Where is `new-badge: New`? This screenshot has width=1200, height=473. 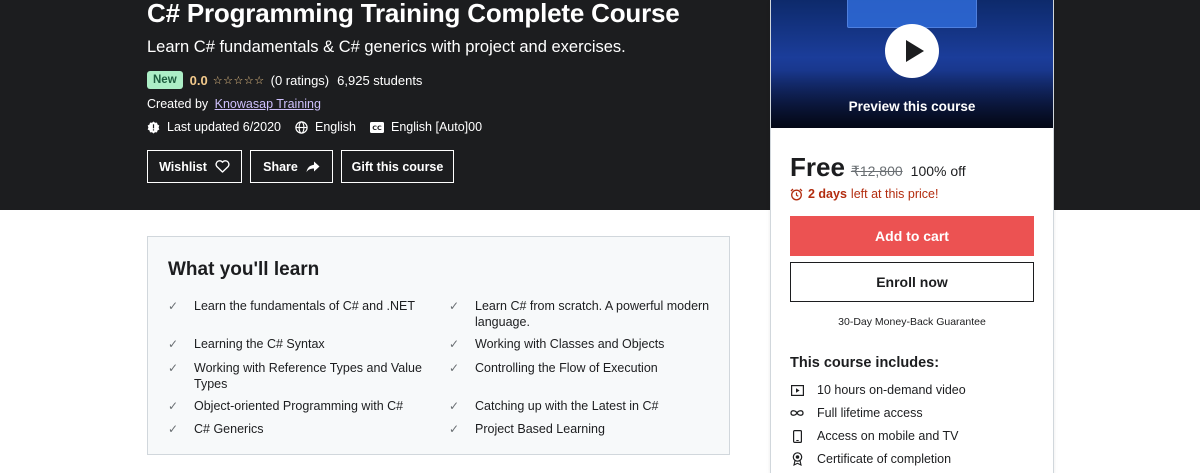 new-badge: New is located at coordinates (165, 80).